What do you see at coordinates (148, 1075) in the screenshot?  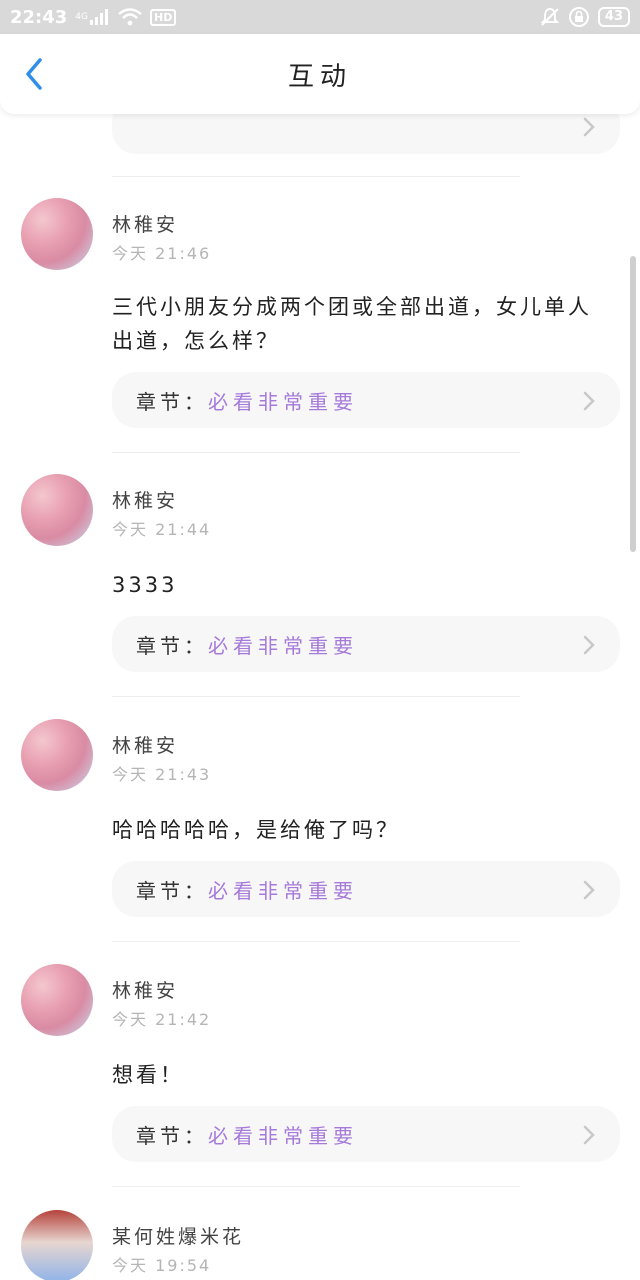 I see `comment-text: 想看！` at bounding box center [148, 1075].